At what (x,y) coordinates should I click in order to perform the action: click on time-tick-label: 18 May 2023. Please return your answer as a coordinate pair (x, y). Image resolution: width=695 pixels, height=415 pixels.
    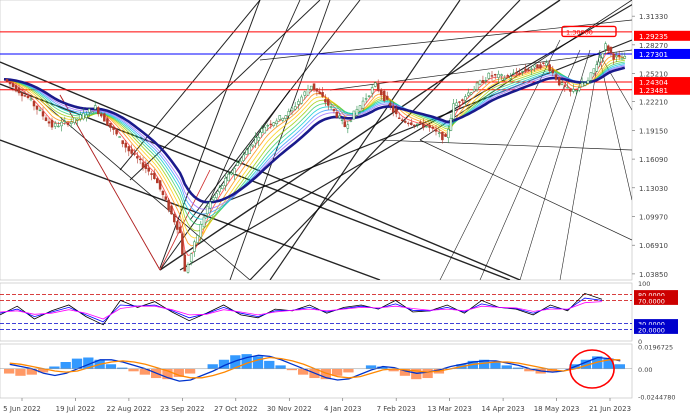
    Looking at the image, I should click on (557, 409).